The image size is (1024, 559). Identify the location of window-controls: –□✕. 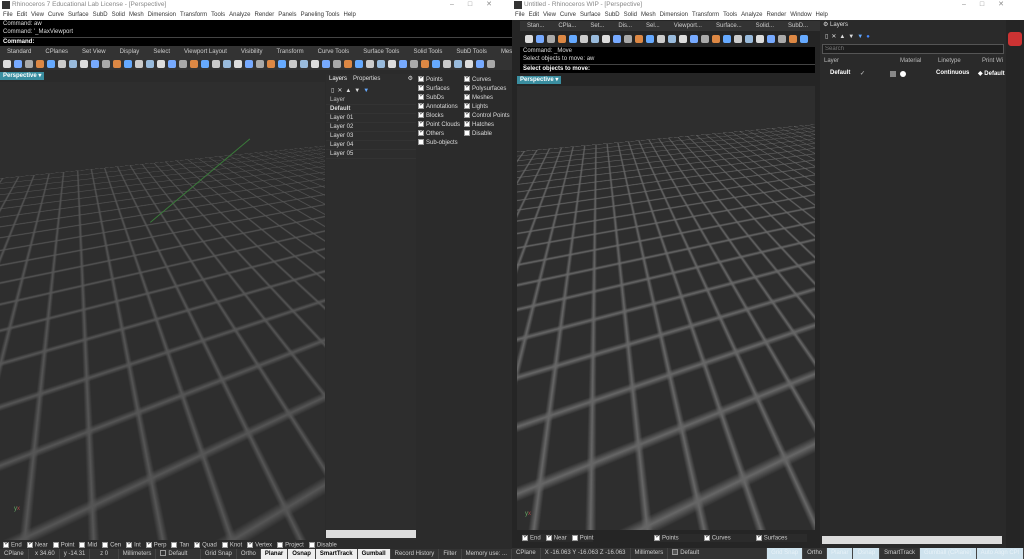
(478, 5).